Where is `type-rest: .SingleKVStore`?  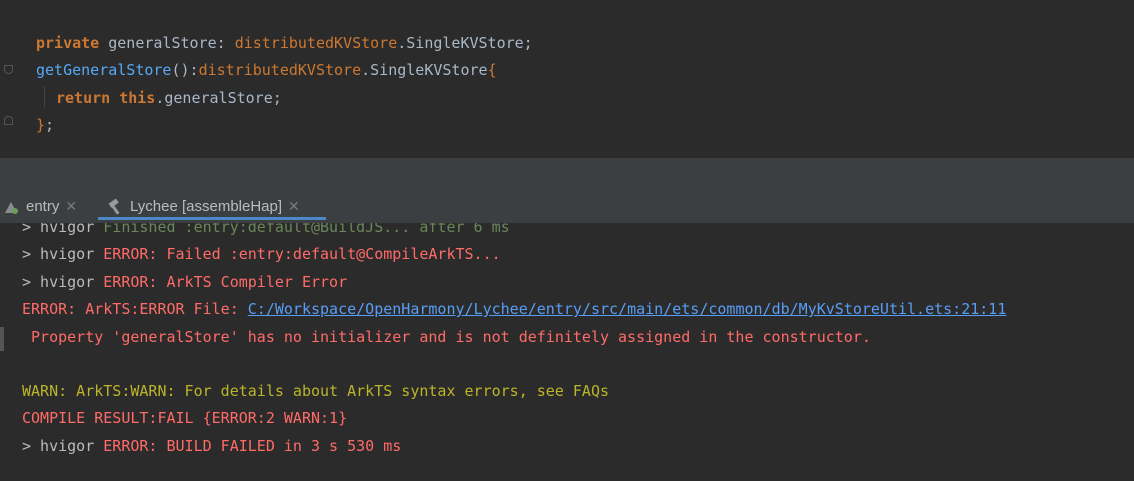 type-rest: .SingleKVStore is located at coordinates (424, 70).